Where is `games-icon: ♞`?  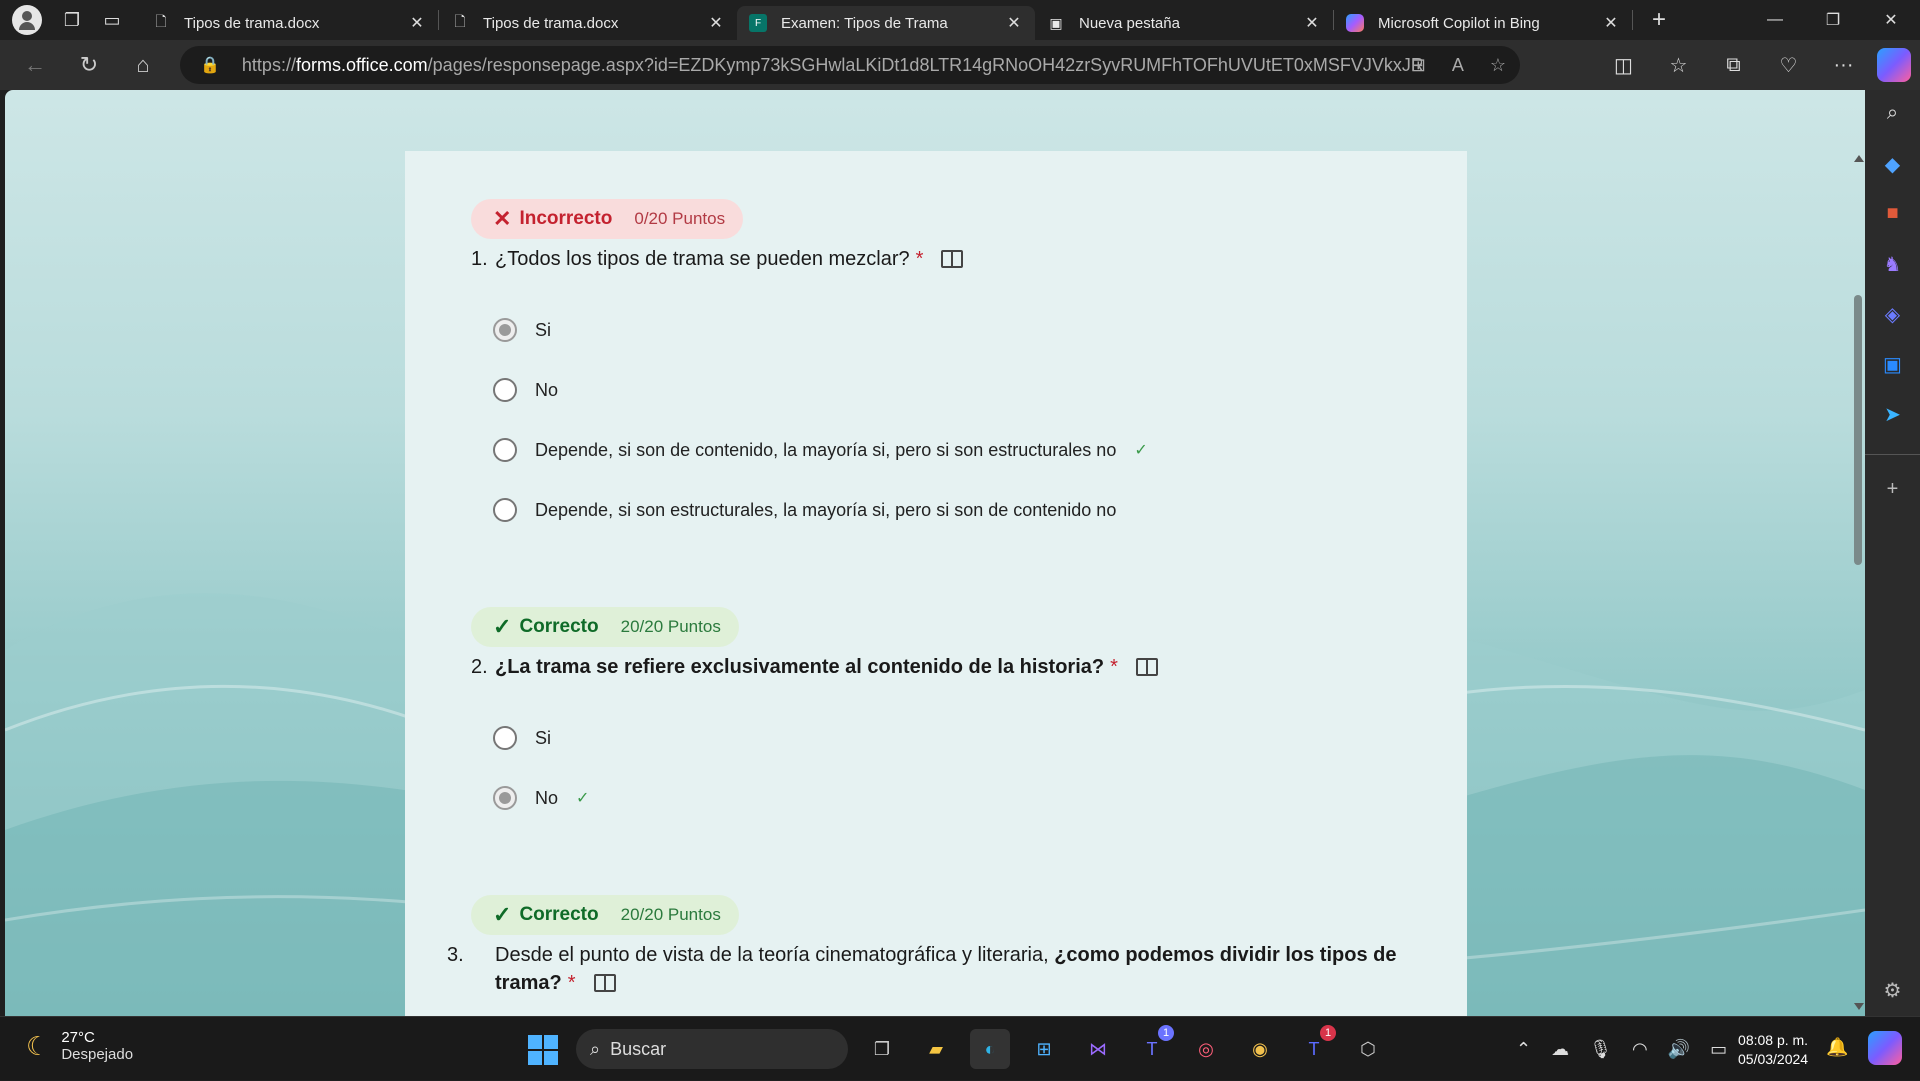
games-icon: ♞ is located at coordinates (1892, 264).